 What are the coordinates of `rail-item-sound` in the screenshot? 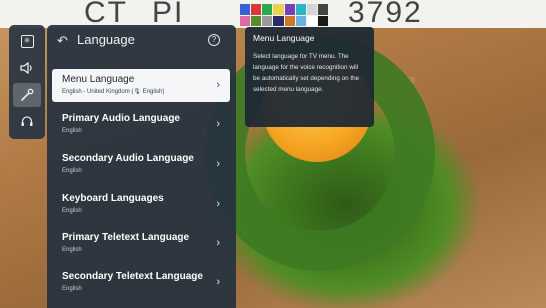 It's located at (27, 68).